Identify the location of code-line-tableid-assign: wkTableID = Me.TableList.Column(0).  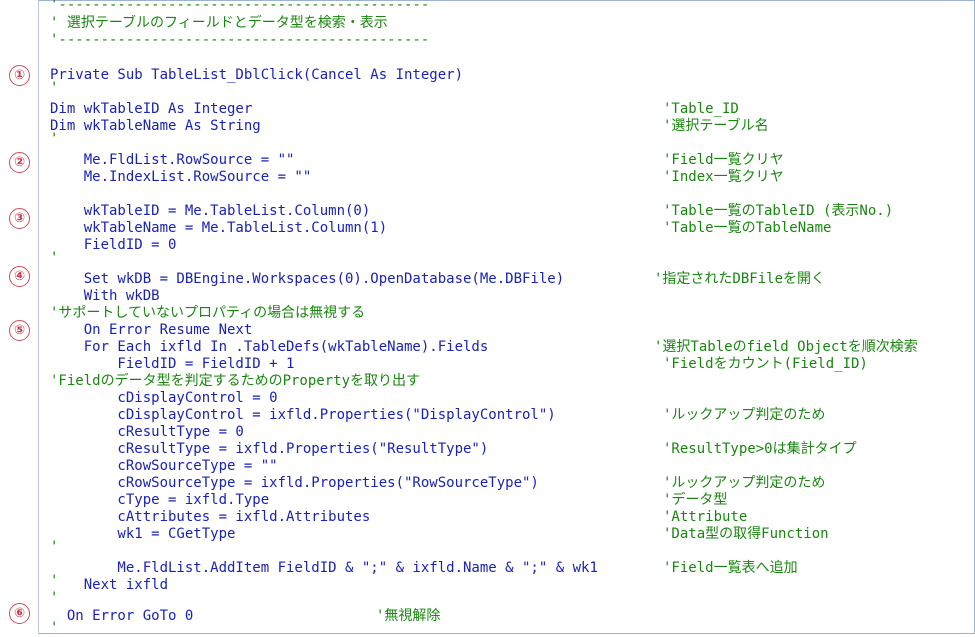
(210, 211).